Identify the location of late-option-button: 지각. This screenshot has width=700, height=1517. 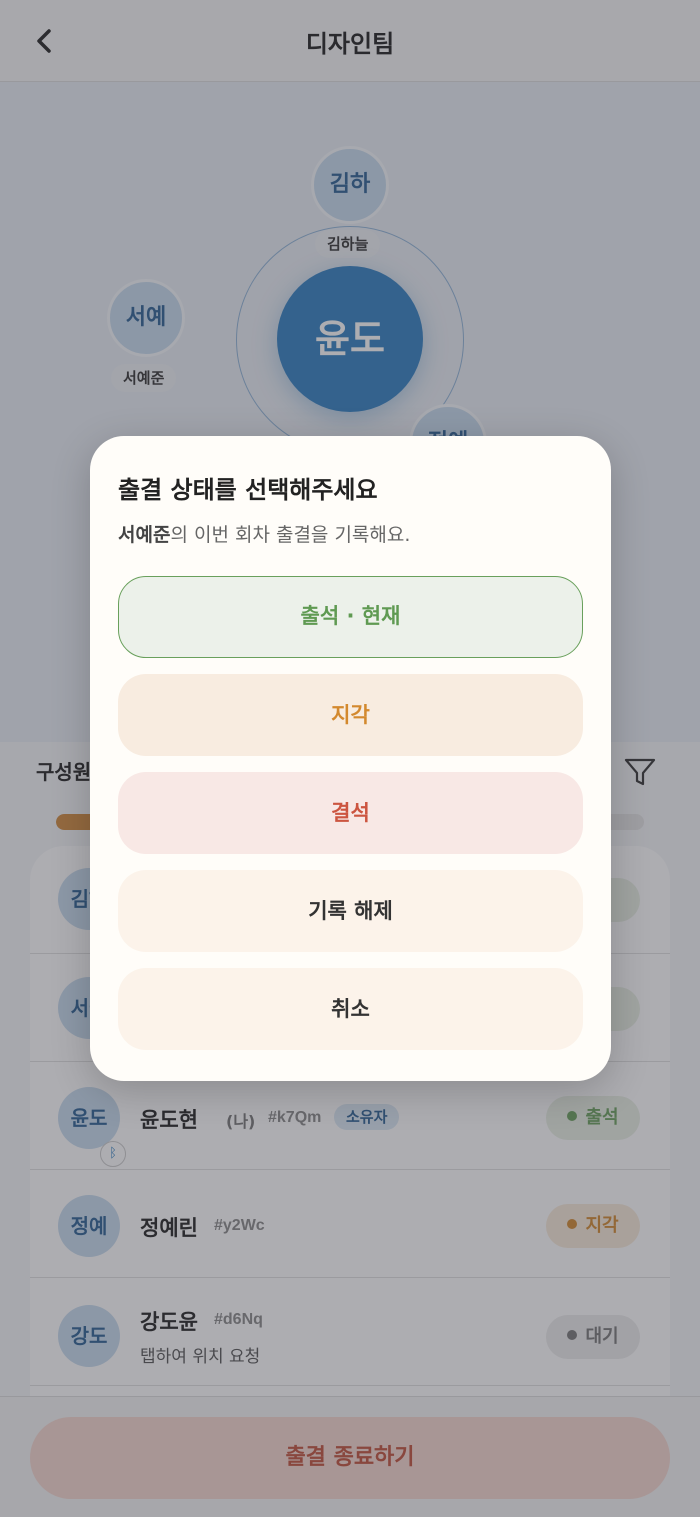
(350, 715).